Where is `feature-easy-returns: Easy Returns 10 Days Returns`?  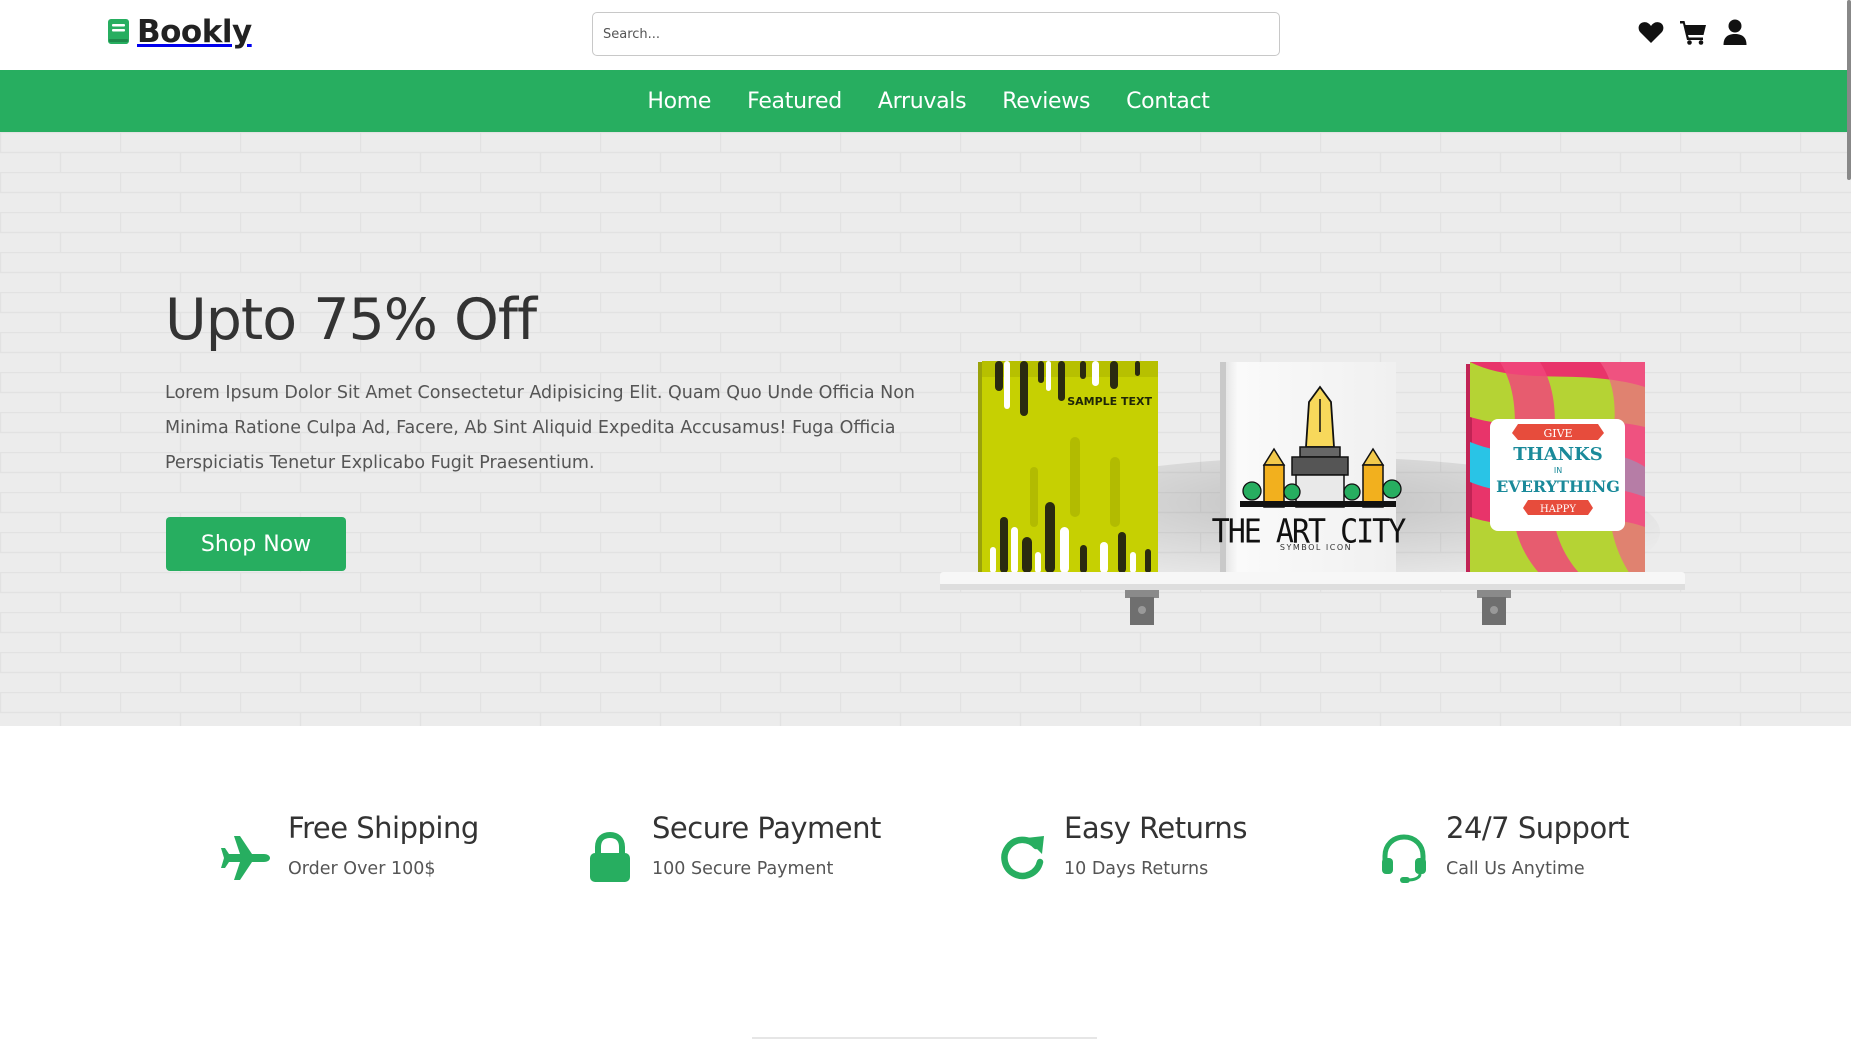
feature-easy-returns: Easy Returns 10 Days Returns is located at coordinates (1120, 843).